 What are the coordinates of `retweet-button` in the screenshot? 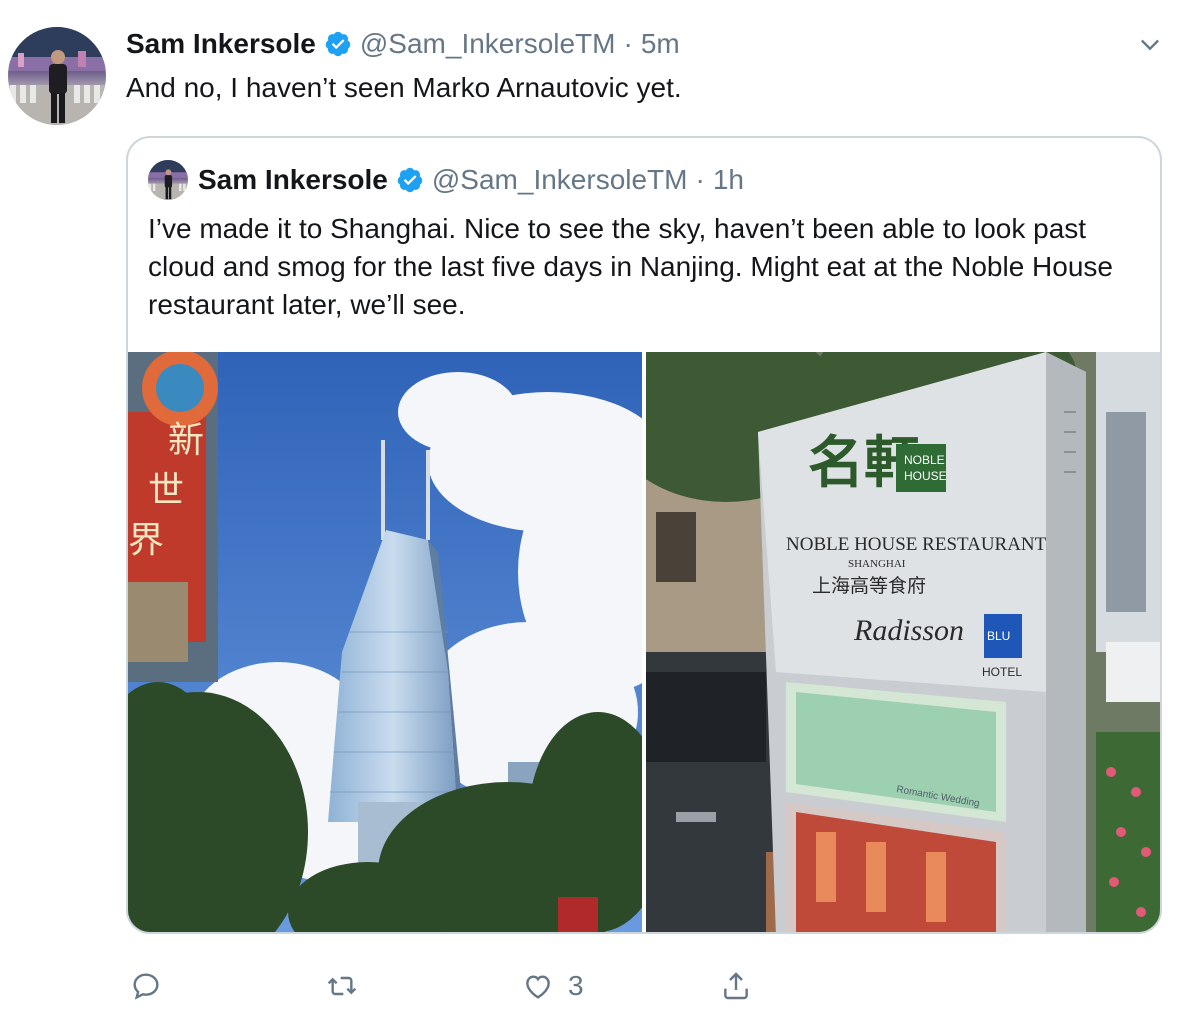 It's located at (349, 986).